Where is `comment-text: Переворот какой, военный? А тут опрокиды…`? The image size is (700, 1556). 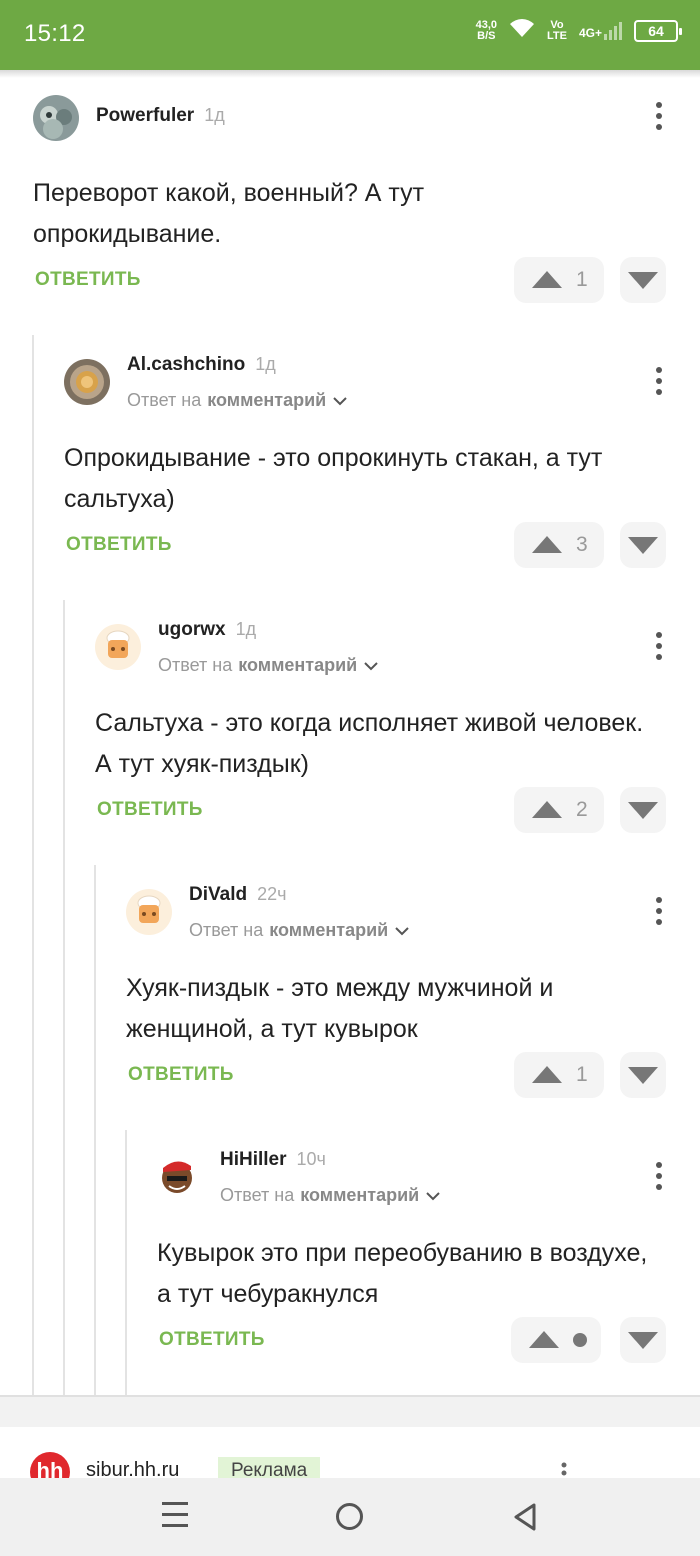
comment-text: Переворот какой, военный? А тут опрокиды… is located at coordinates (229, 213).